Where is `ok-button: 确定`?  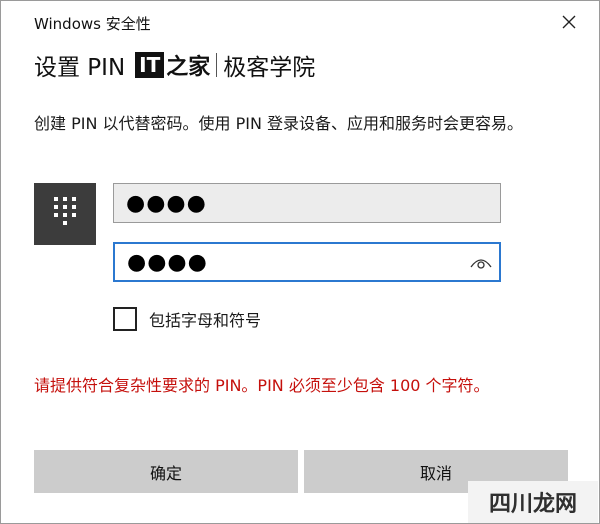
ok-button: 确定 is located at coordinates (166, 471).